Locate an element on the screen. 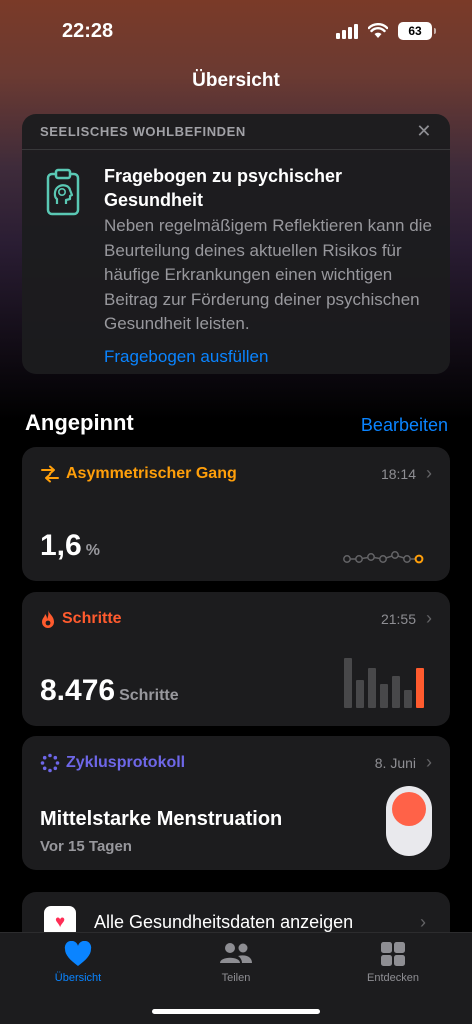 The image size is (472, 1024). tab-sharing-label: Teilen is located at coordinates (236, 978).